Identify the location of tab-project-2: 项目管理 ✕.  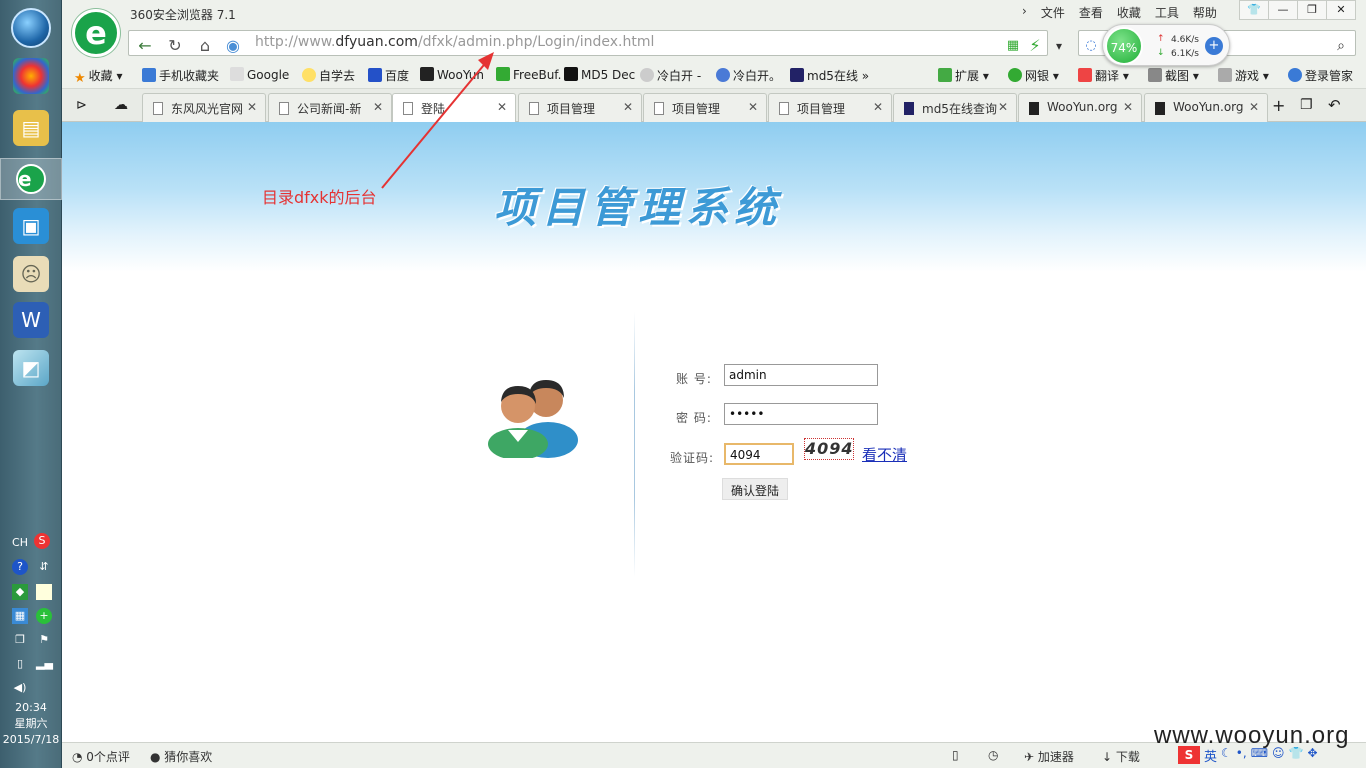
(705, 107).